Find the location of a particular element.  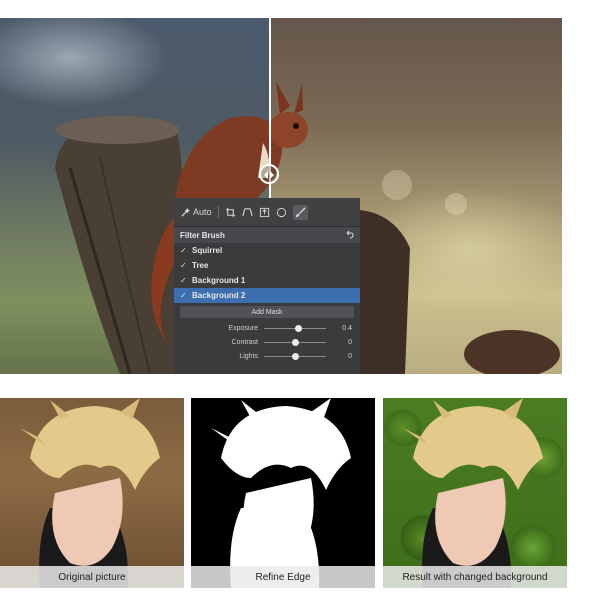

add-mask-button: Add Mask is located at coordinates (267, 312).